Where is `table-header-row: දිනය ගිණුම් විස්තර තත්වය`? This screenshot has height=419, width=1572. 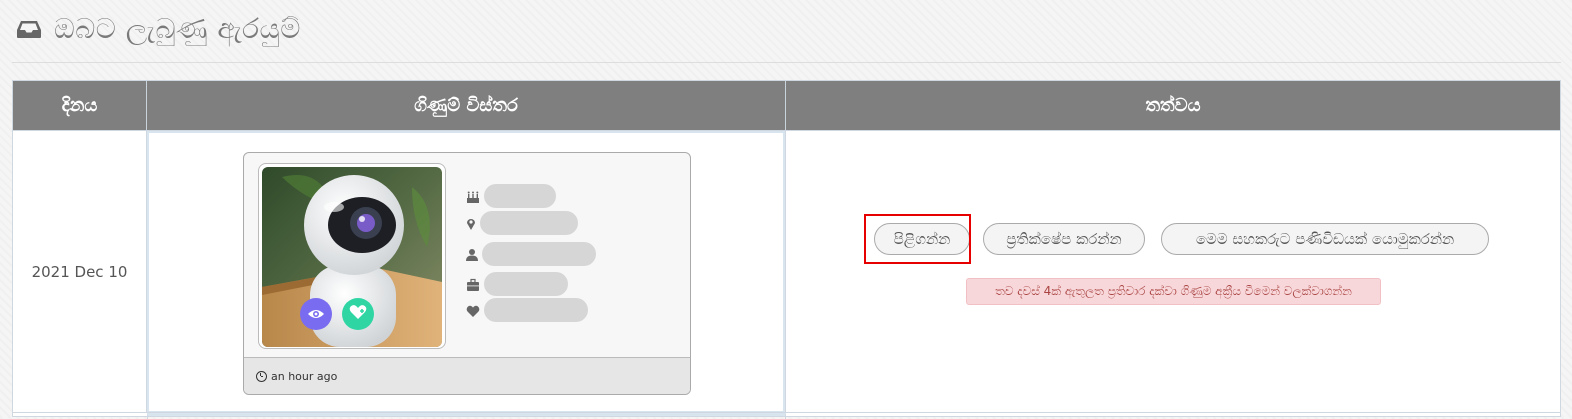 table-header-row: දිනය ගිණුම් විස්තර තත්වය is located at coordinates (786, 105).